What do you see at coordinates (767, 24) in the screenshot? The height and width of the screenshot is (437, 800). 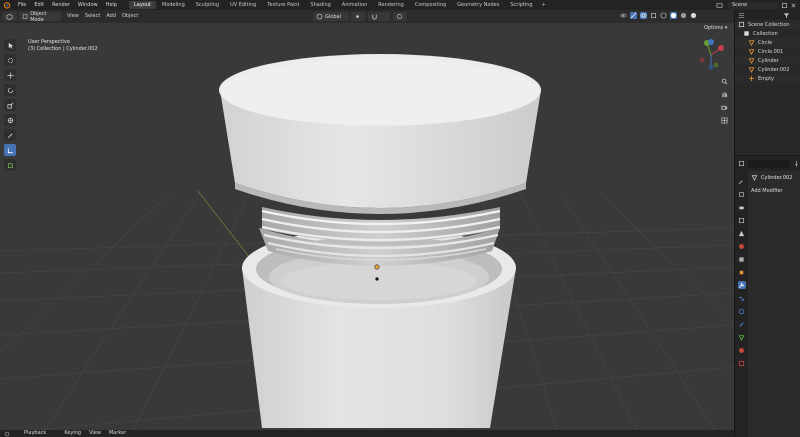 I see `outliner-row: Scene Collection` at bounding box center [767, 24].